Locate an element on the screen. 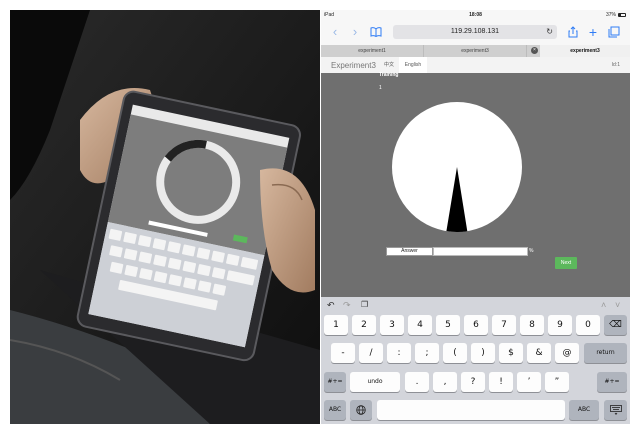 This screenshot has width=638, height=432. keyboard-icon is located at coordinates (615, 410).